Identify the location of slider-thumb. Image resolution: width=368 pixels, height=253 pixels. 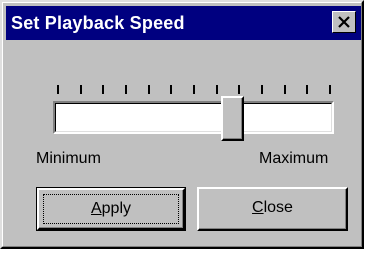
(232, 118).